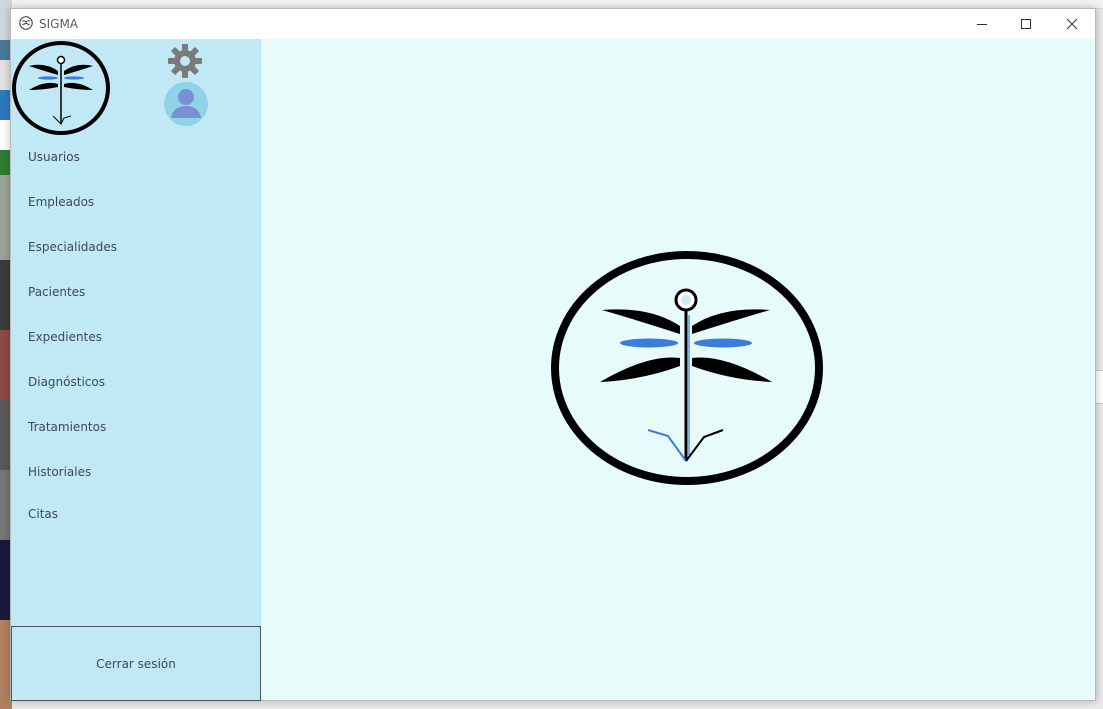  Describe the element at coordinates (65, 337) in the screenshot. I see `sidebar-item-expedientes: Expedientes` at that location.